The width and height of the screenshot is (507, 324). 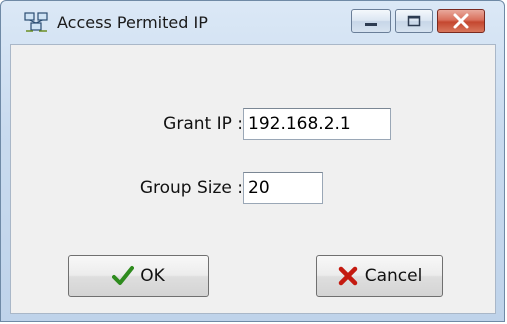 I want to click on maximize-icon, so click(x=414, y=21).